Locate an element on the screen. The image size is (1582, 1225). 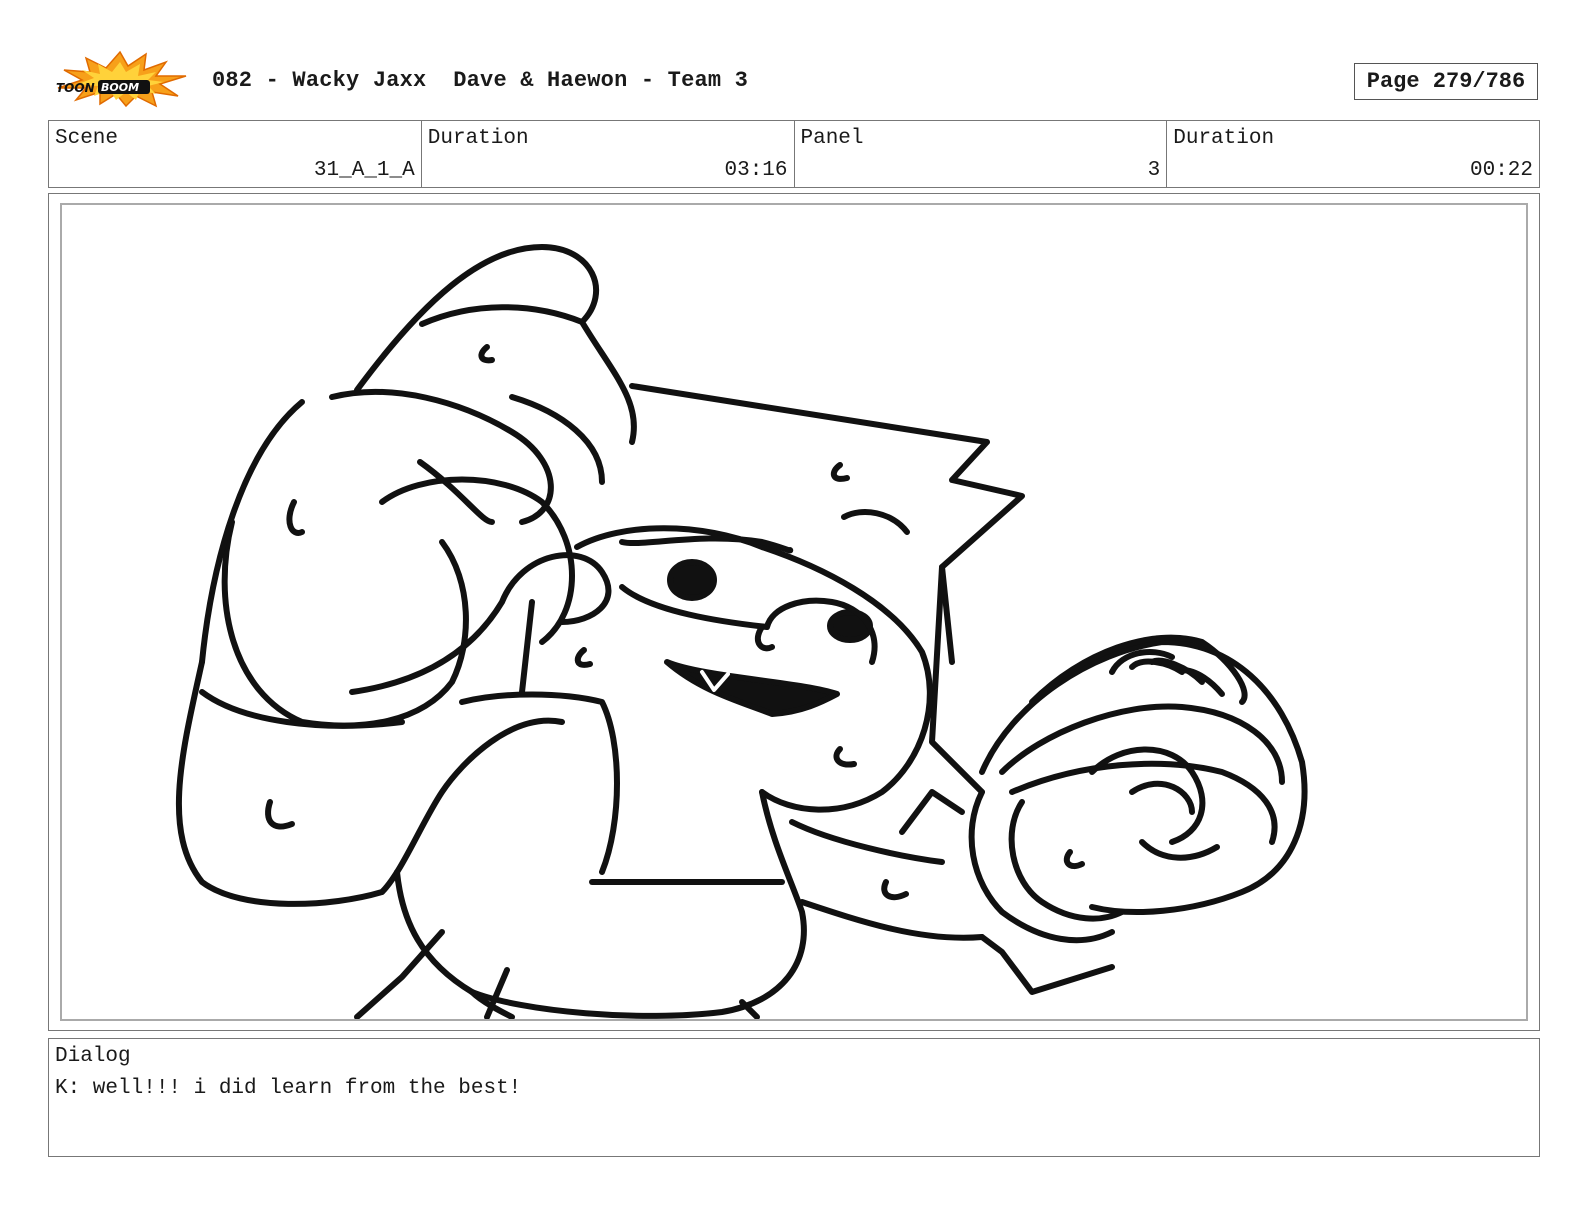
dialog-label: Dialog is located at coordinates (93, 1056).